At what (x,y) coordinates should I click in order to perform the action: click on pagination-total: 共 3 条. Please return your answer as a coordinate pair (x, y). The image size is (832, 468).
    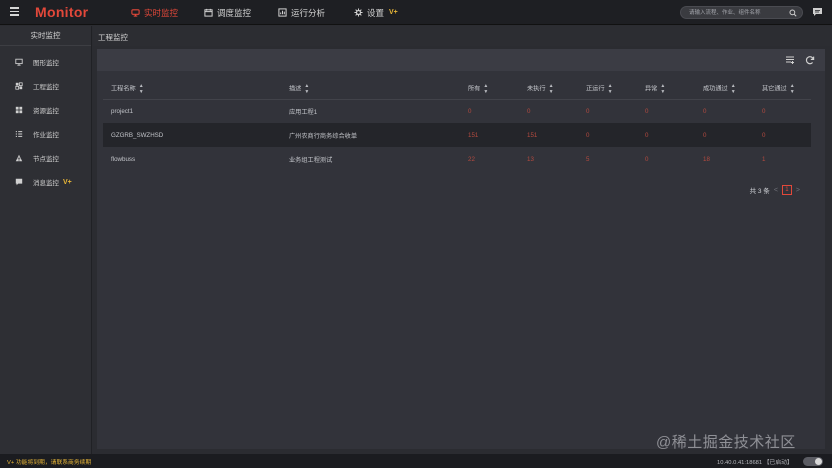
    Looking at the image, I should click on (759, 191).